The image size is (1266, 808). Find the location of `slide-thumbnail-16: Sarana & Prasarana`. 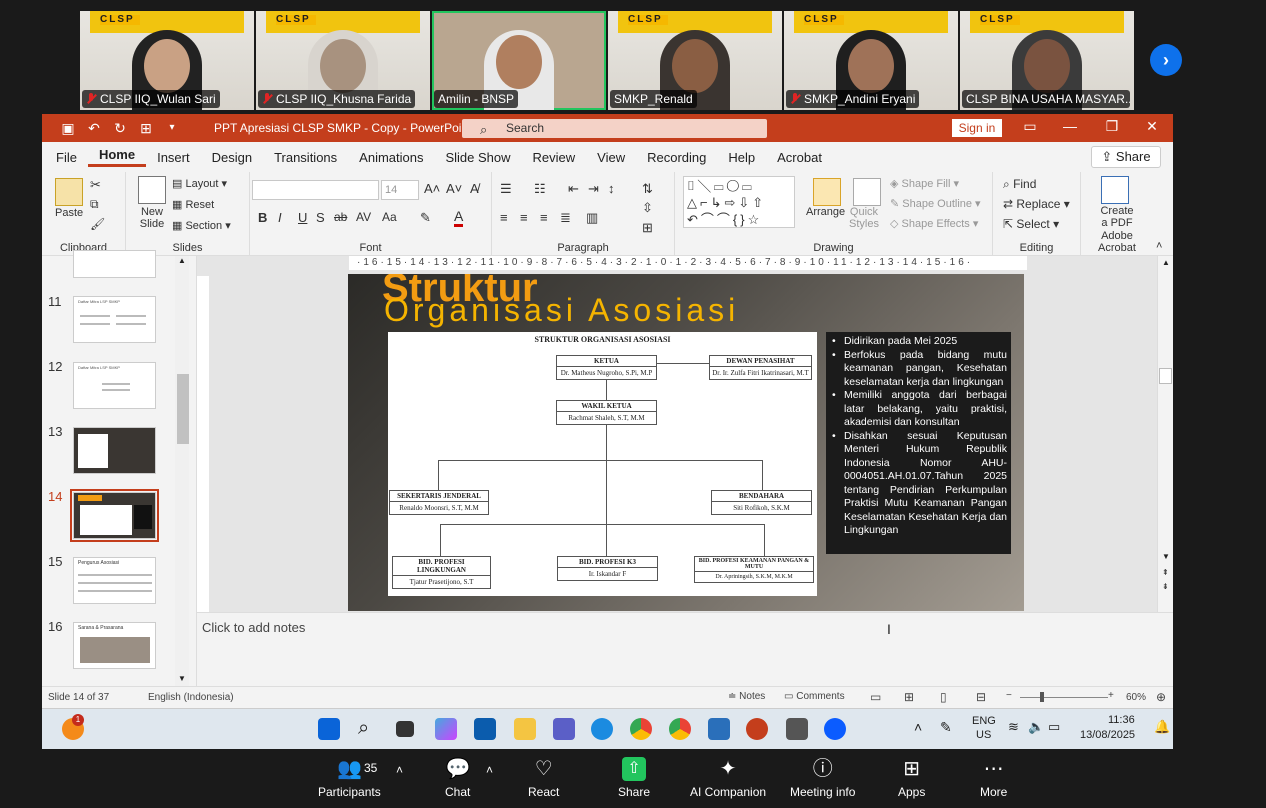

slide-thumbnail-16: Sarana & Prasarana is located at coordinates (114, 645).